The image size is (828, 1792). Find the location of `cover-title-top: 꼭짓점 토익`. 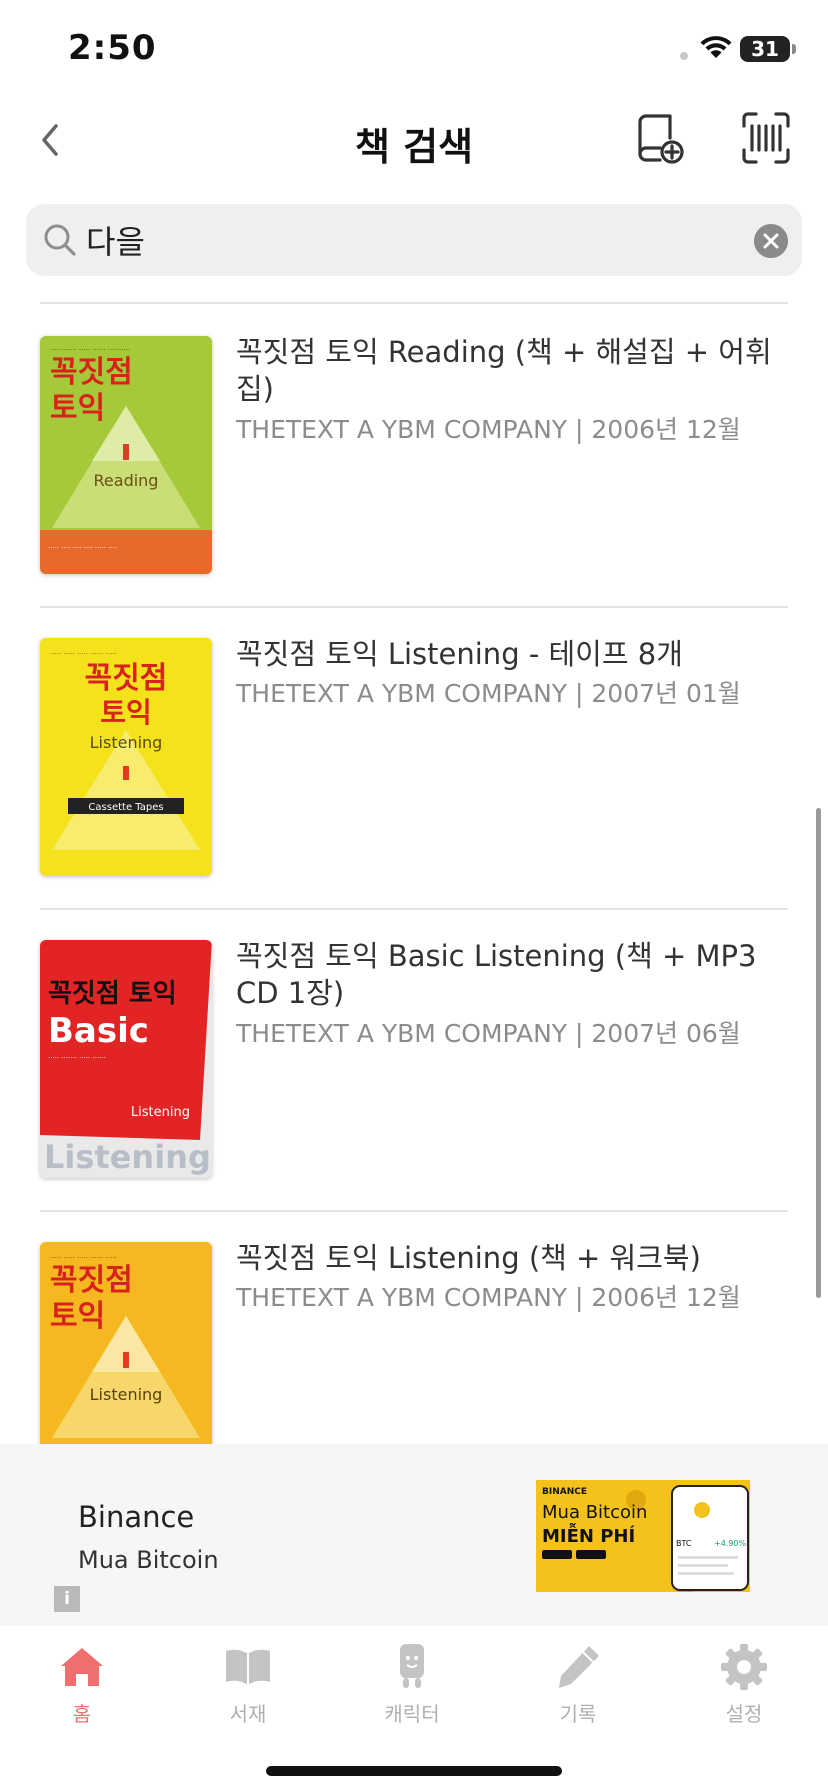

cover-title-top: 꼭짓점 토익 is located at coordinates (112, 994).